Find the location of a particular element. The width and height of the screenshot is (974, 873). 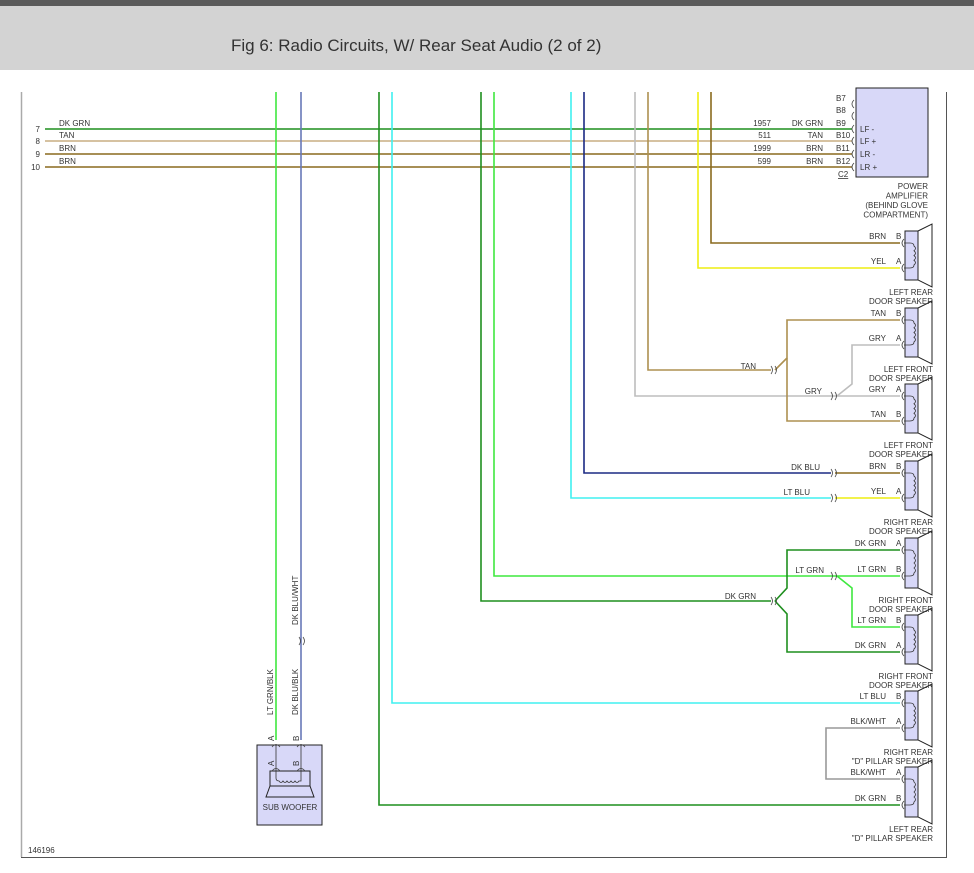

splice-label: DK GRN is located at coordinates (740, 596).